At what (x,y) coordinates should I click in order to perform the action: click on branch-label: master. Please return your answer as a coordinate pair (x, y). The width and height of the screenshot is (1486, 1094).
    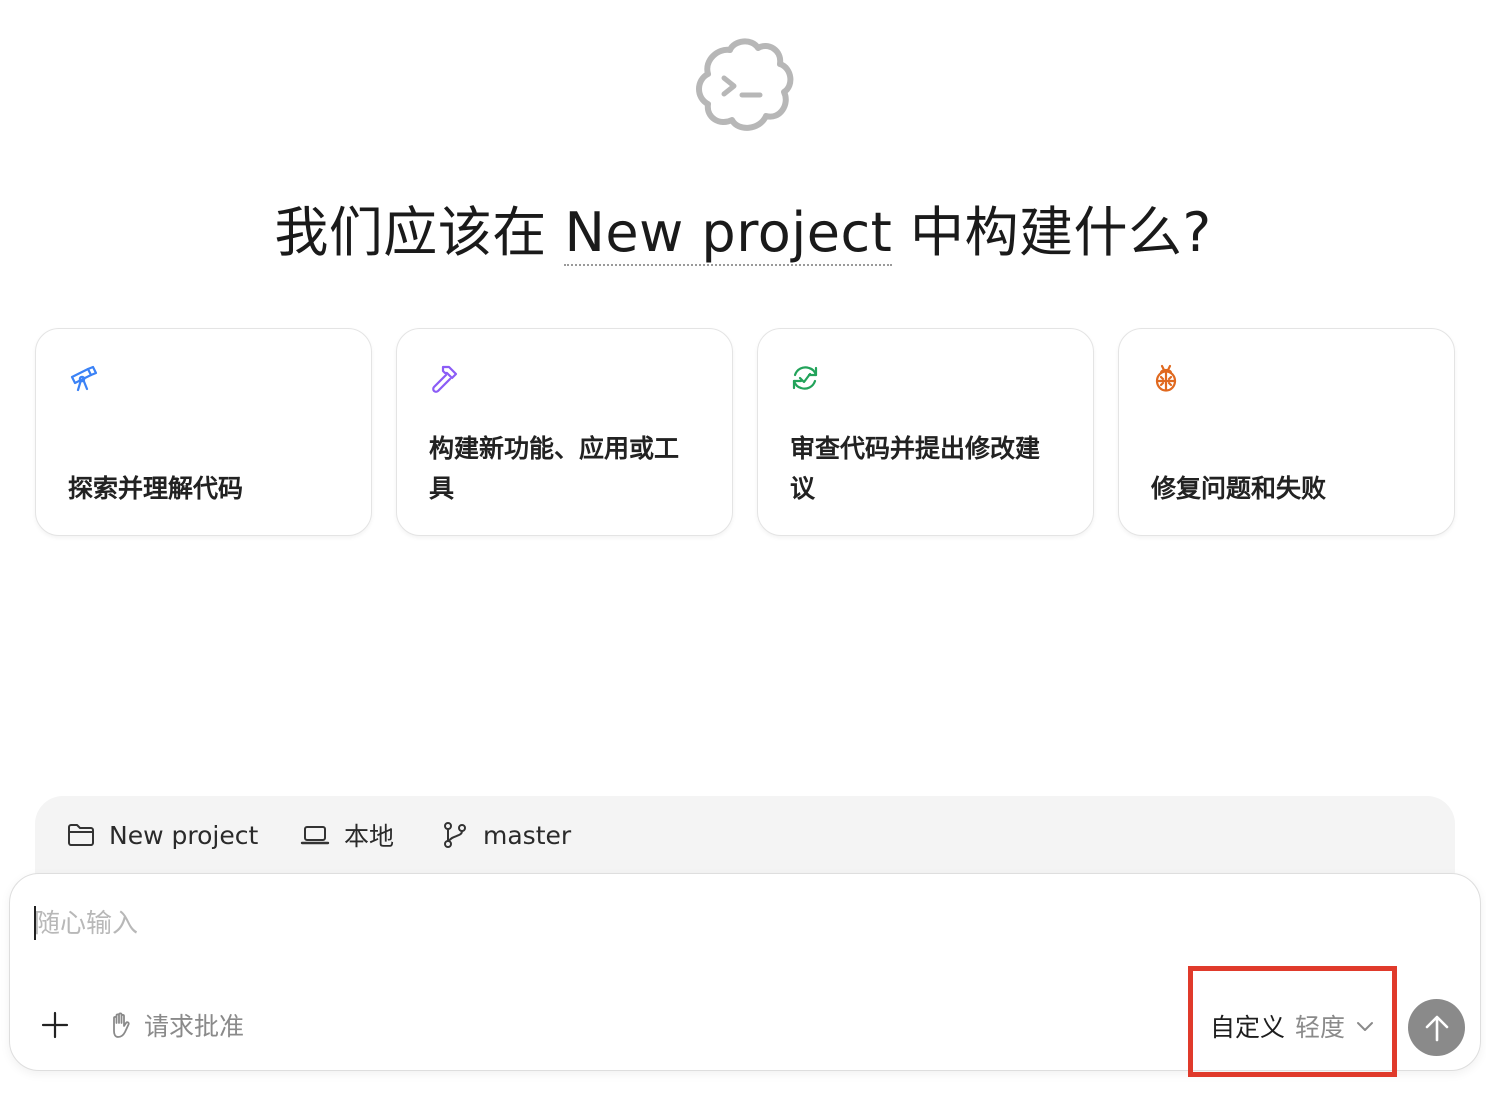
    Looking at the image, I should click on (527, 835).